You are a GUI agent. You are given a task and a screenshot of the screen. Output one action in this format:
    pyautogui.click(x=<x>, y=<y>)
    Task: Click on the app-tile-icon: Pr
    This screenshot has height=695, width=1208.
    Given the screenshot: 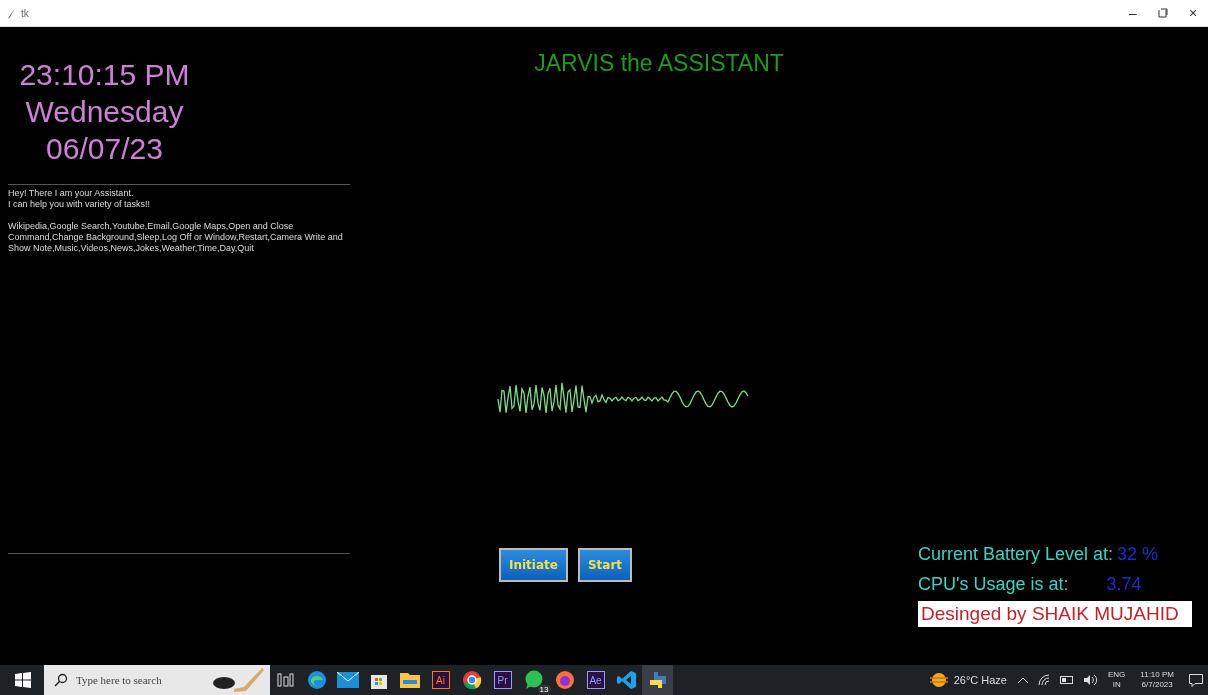 What is the action you would take?
    pyautogui.click(x=502, y=680)
    